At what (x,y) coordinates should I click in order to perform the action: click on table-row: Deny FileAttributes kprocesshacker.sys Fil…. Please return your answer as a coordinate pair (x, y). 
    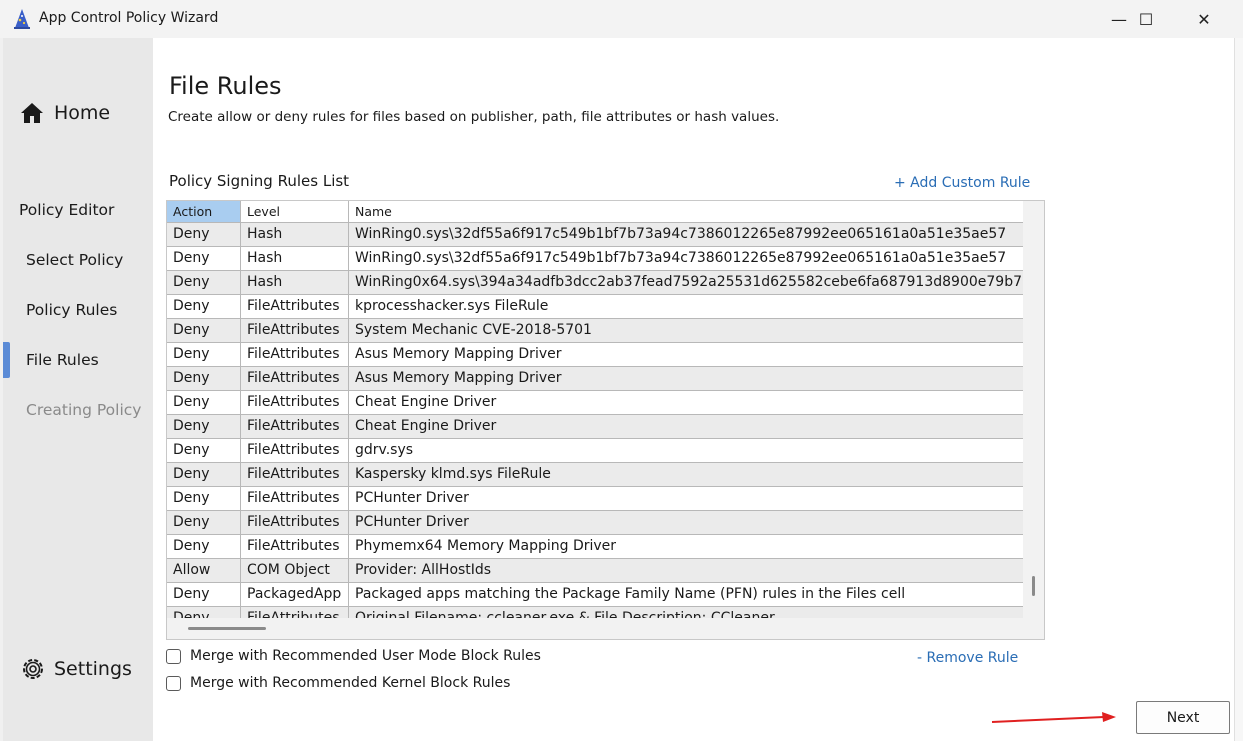
    Looking at the image, I should click on (595, 307).